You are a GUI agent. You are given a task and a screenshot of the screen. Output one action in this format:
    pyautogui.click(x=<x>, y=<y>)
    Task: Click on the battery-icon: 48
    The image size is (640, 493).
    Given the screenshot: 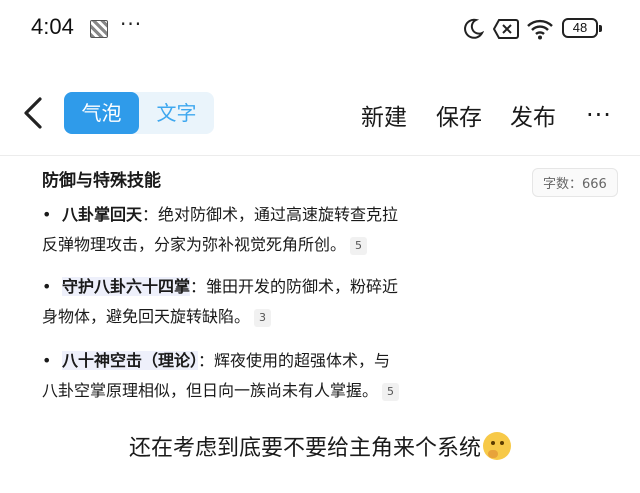 What is the action you would take?
    pyautogui.click(x=582, y=28)
    